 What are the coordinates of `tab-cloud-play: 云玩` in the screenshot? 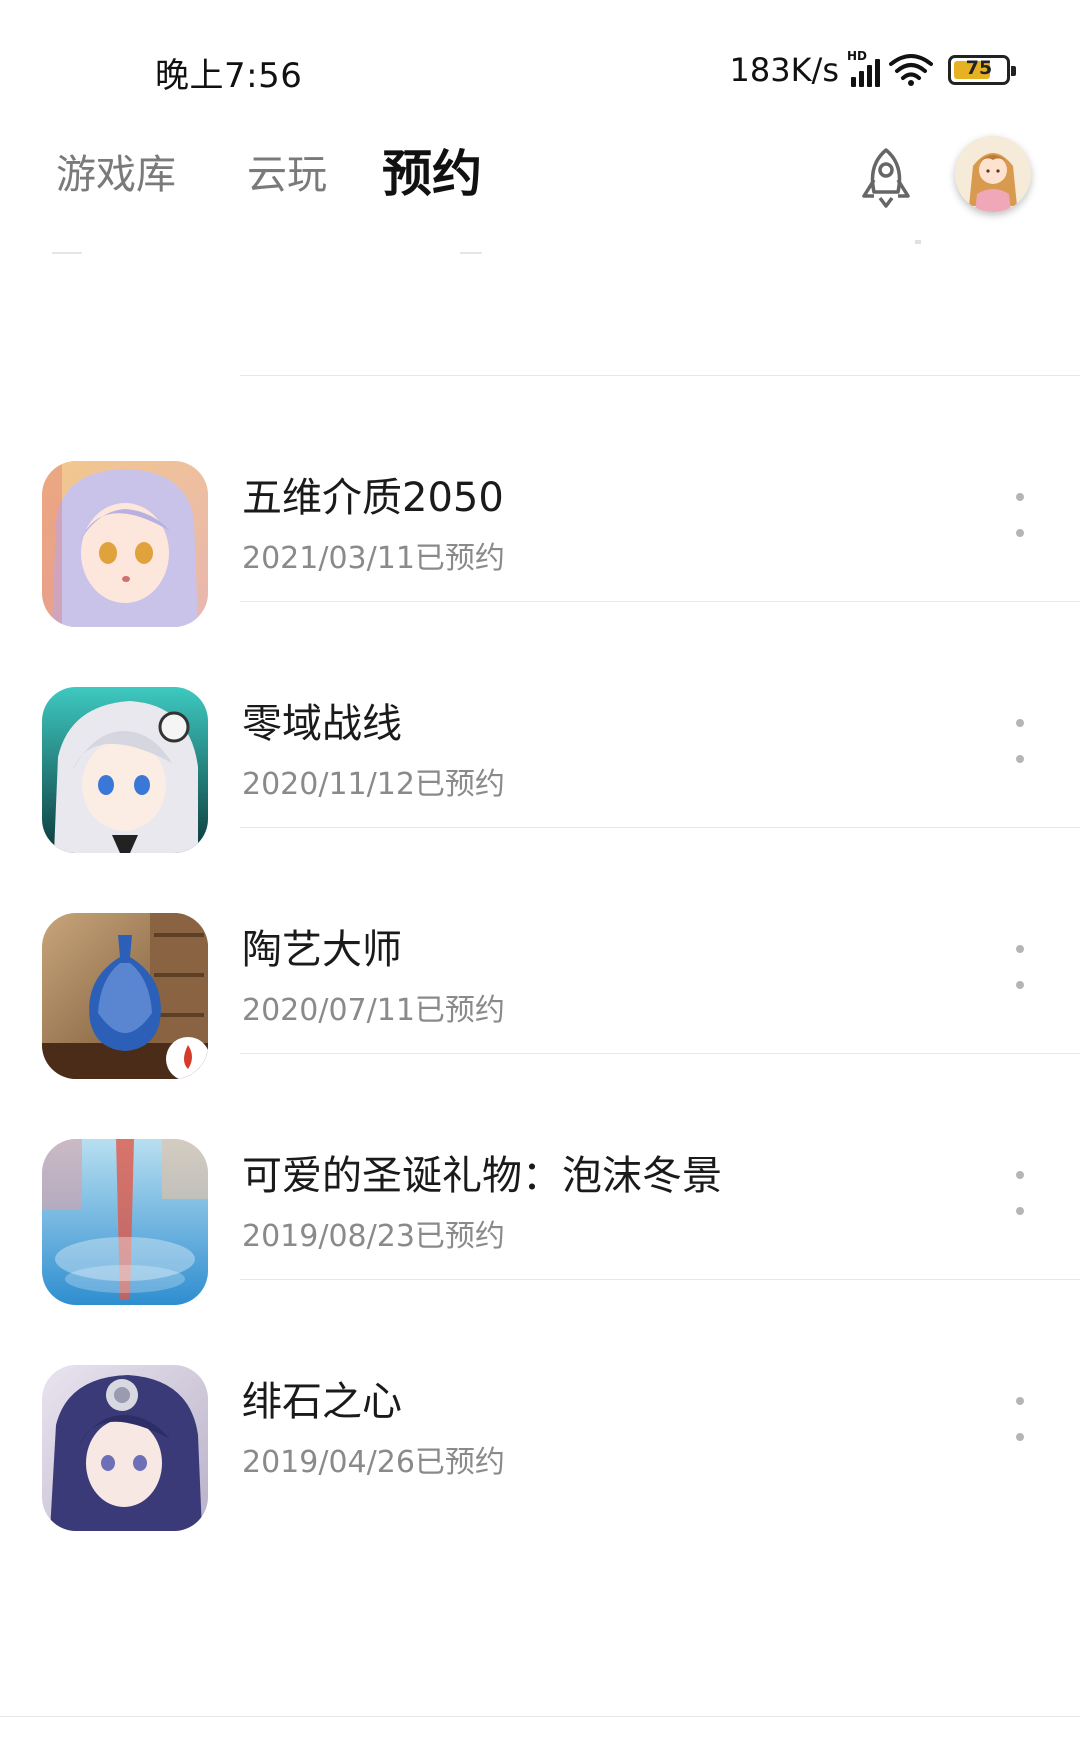 It's located at (287, 171).